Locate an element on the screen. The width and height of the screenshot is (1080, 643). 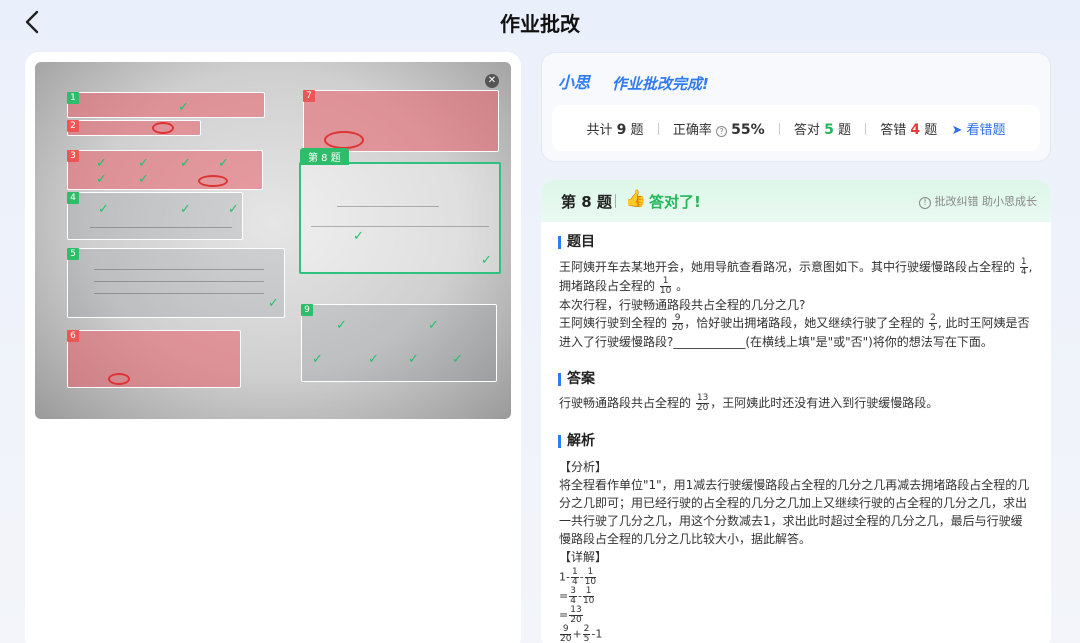
detail-header: 第 8 题 👍 答对了! ! 批改纠错 助小思成长 is located at coordinates (796, 201).